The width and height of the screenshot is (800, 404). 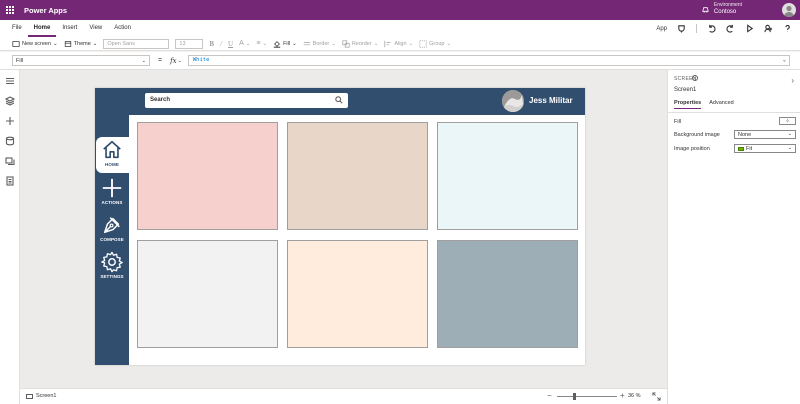 I want to click on fill-color-picker: ⬨, so click(x=787, y=121).